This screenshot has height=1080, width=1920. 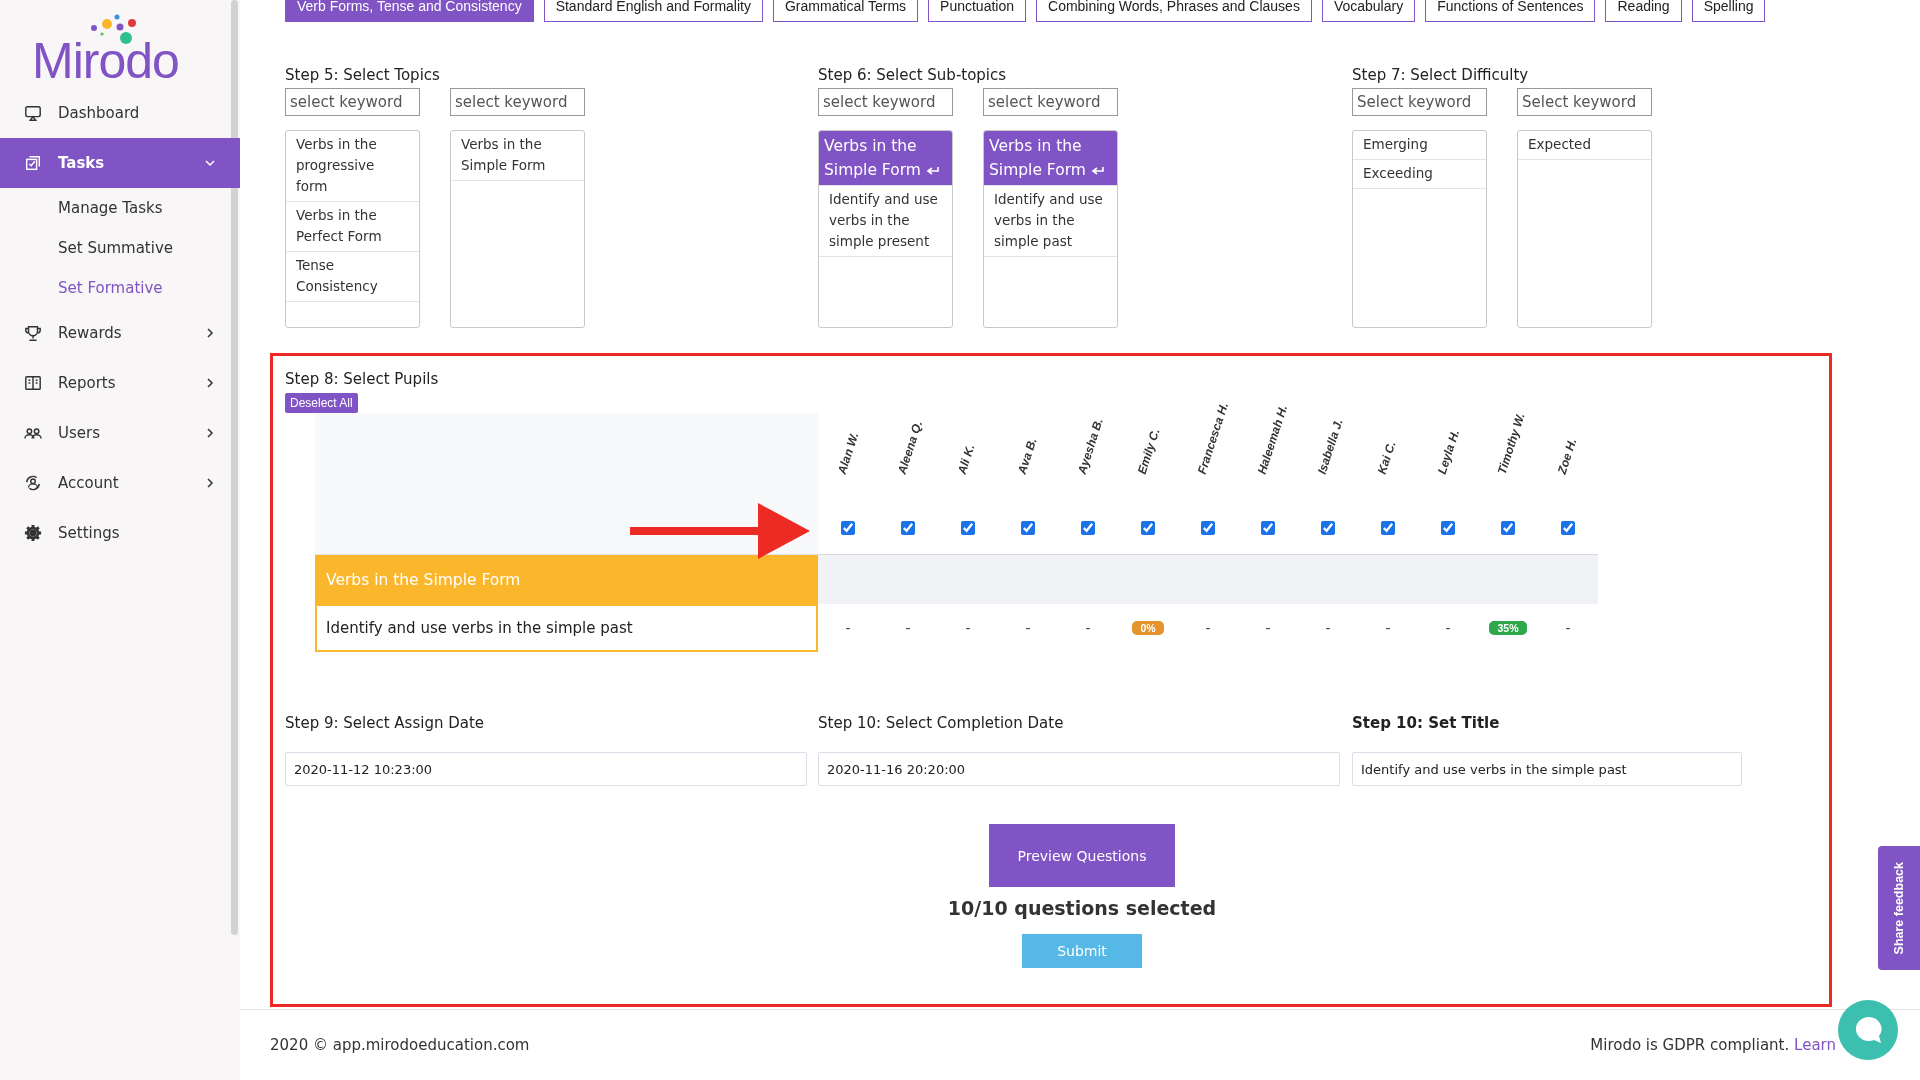 I want to click on submenu-item: Manage Tasks, so click(x=120, y=208).